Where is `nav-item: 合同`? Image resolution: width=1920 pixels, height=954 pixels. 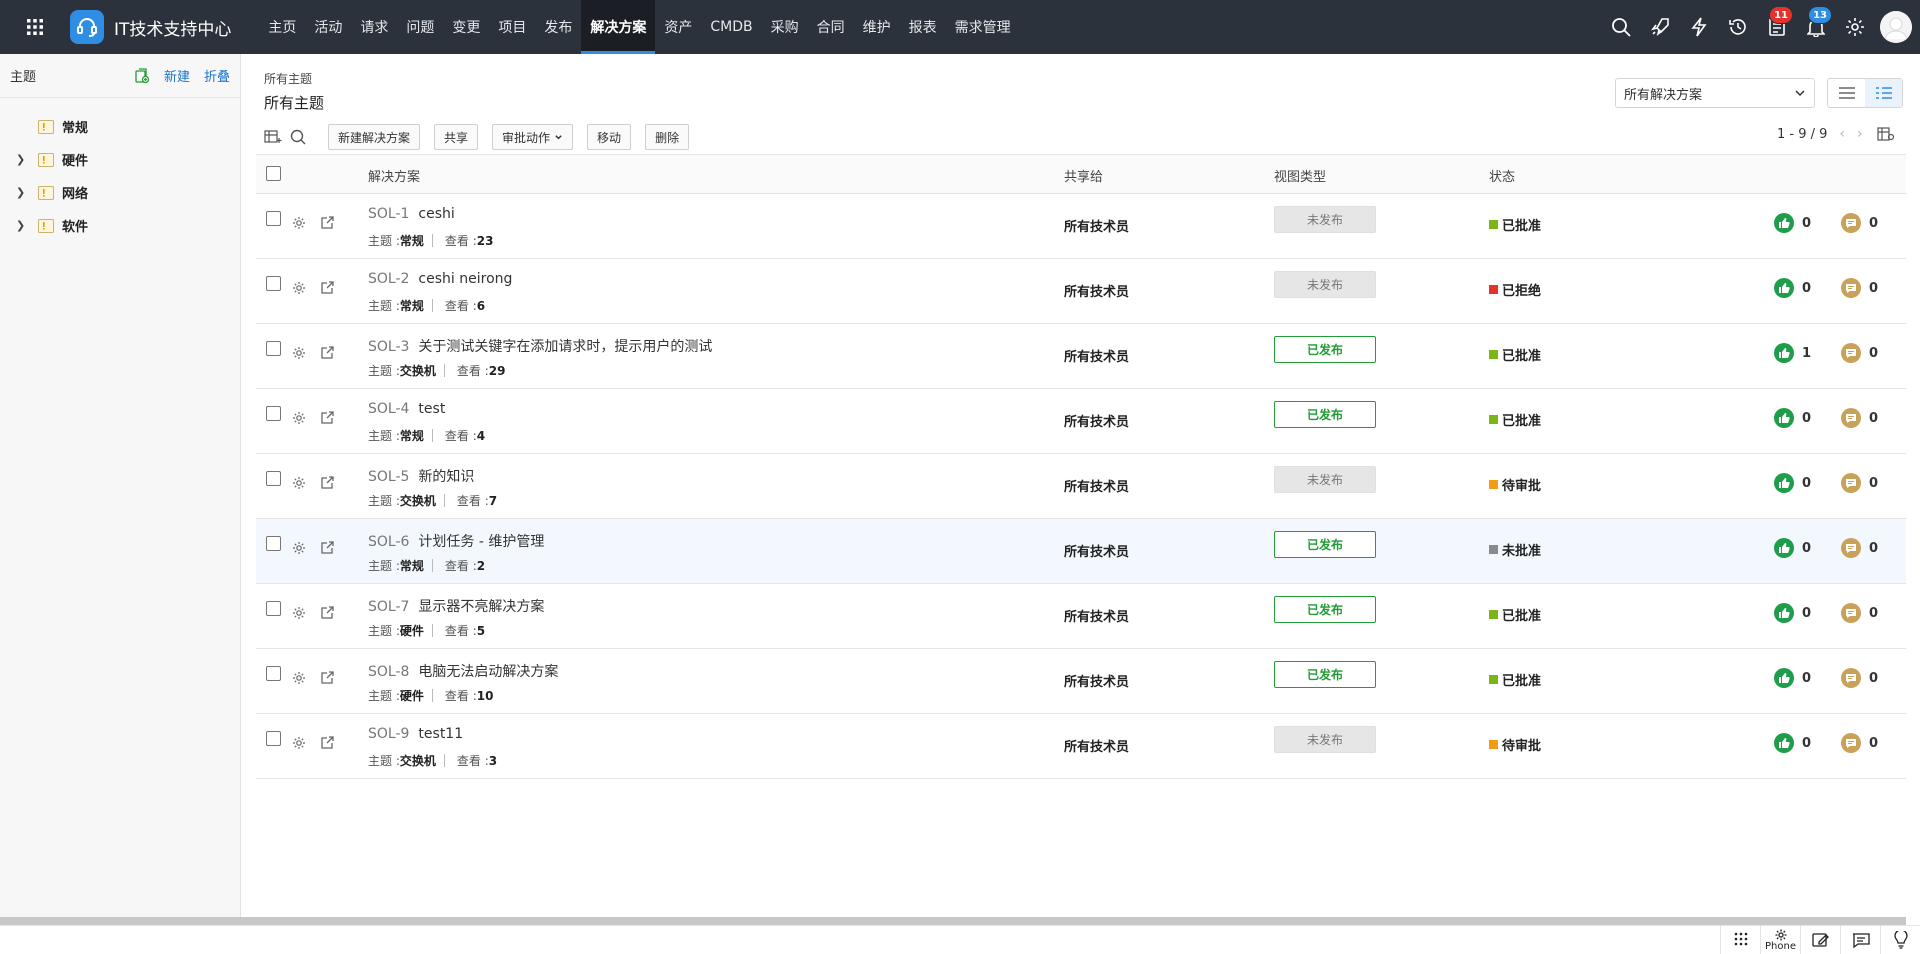 nav-item: 合同 is located at coordinates (831, 27).